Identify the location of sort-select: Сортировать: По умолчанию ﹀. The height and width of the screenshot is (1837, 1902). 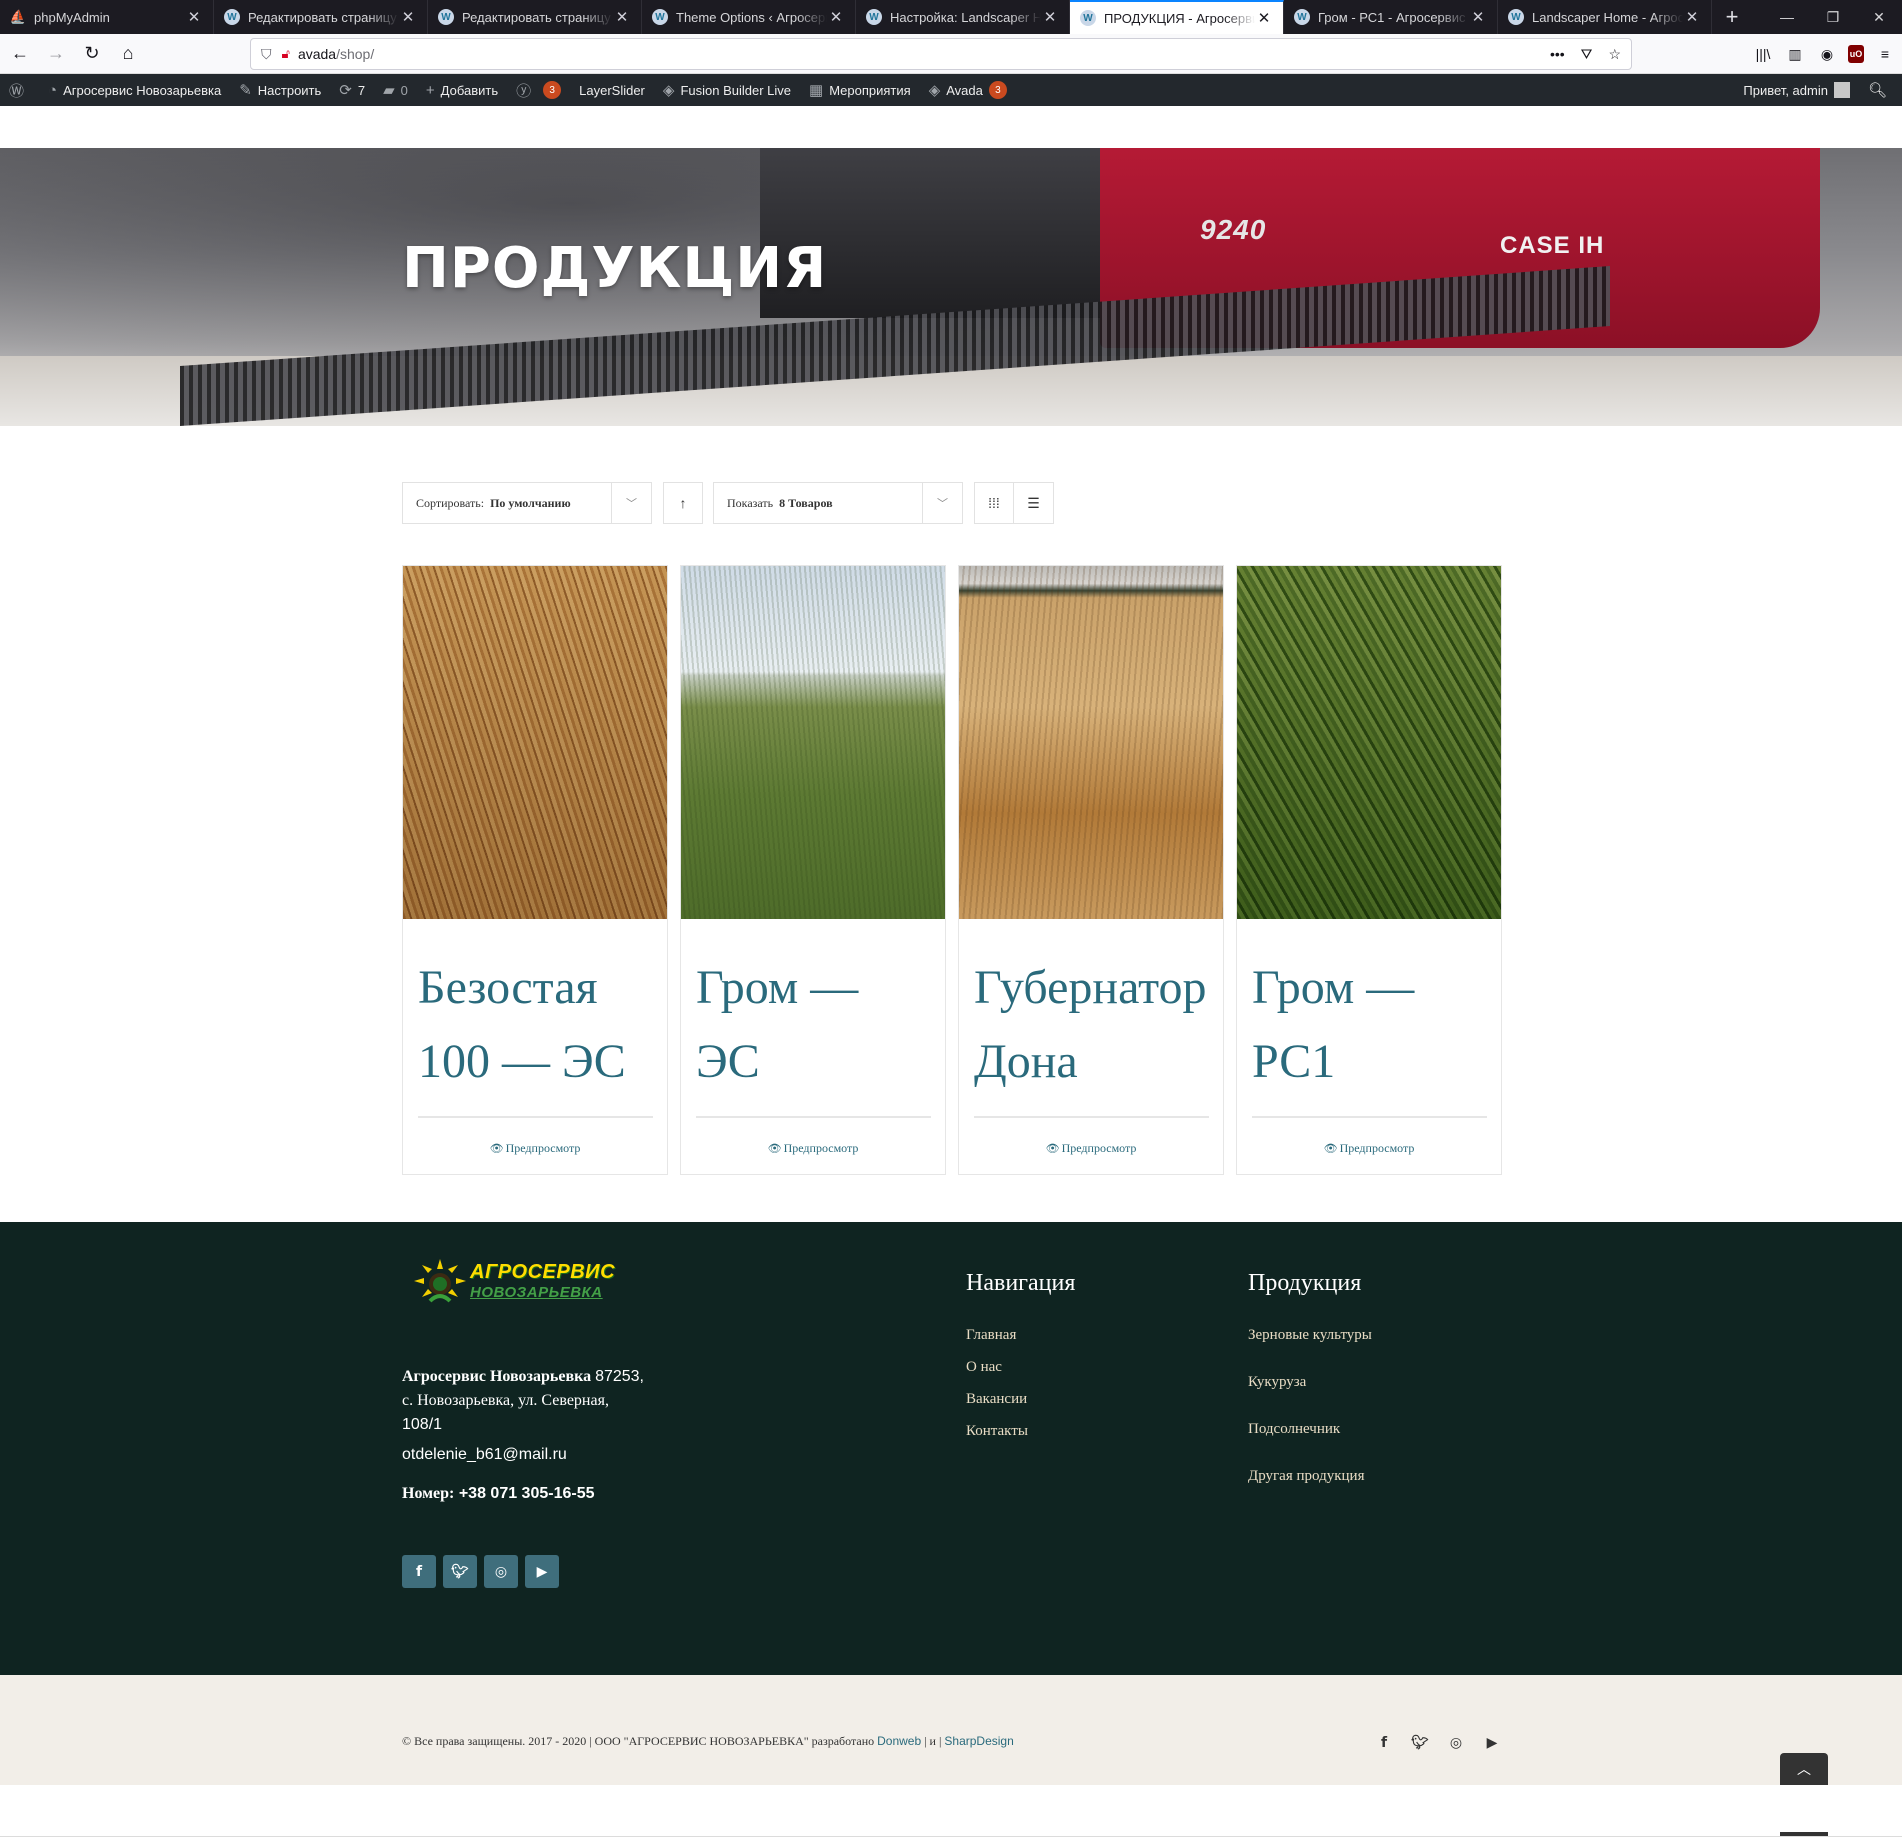
(527, 503).